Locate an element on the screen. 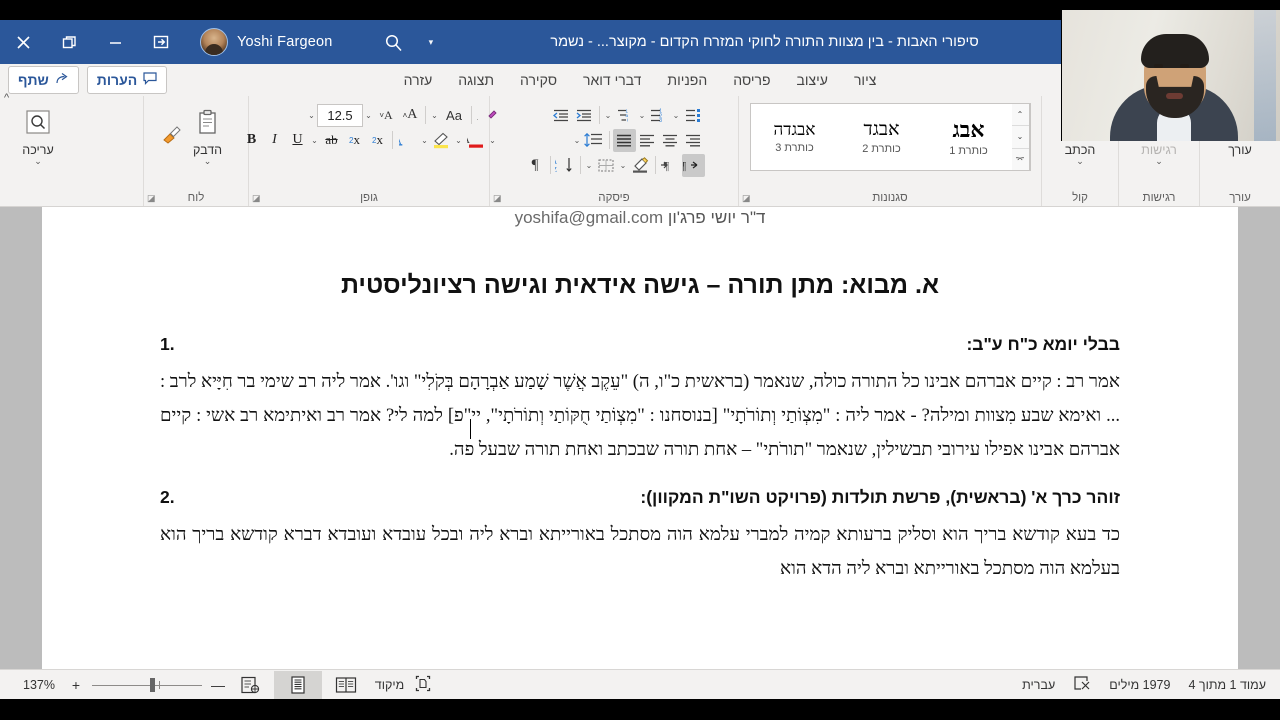 The height and width of the screenshot is (720, 1280). change-case-icon: Aa is located at coordinates (454, 115).